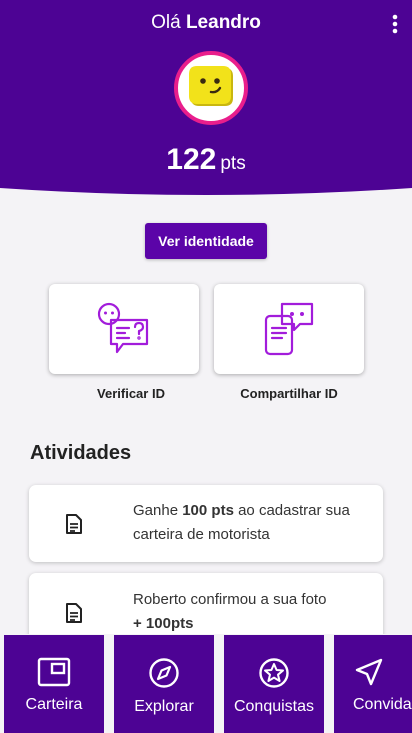 This screenshot has width=412, height=733. Describe the element at coordinates (252, 612) in the screenshot. I see `activity-text: Roberto confirmou a sua foto + 100pts` at that location.